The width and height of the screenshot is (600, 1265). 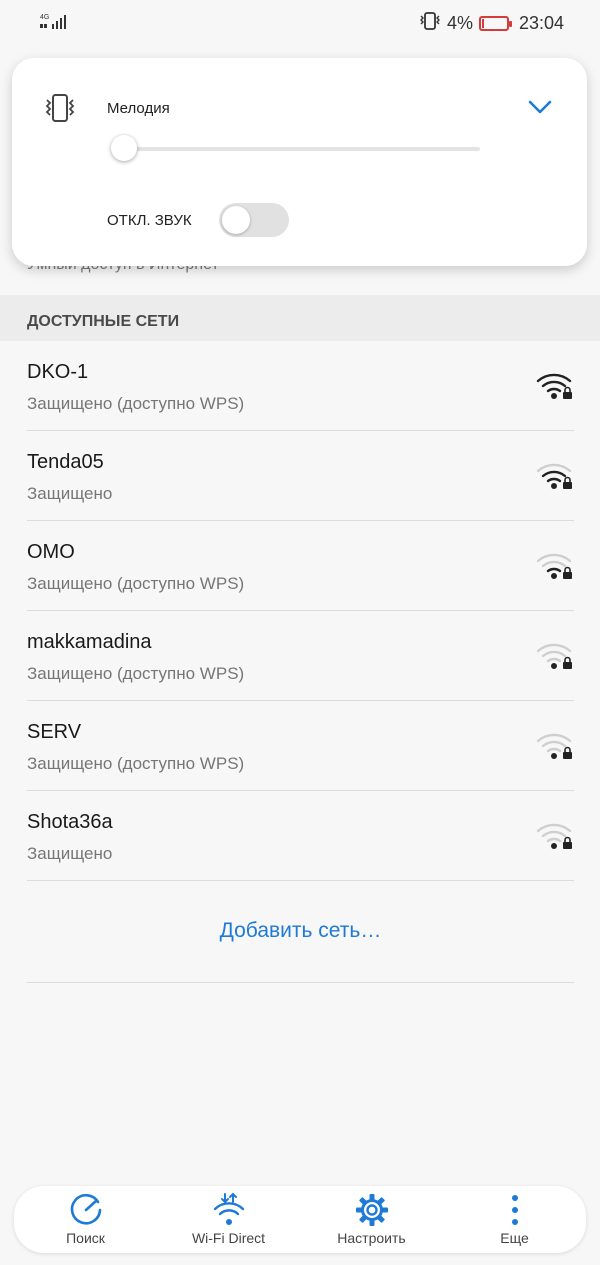 I want to click on available-networks-header: ДОСТУПНЫЕ СЕТИ, so click(x=300, y=318).